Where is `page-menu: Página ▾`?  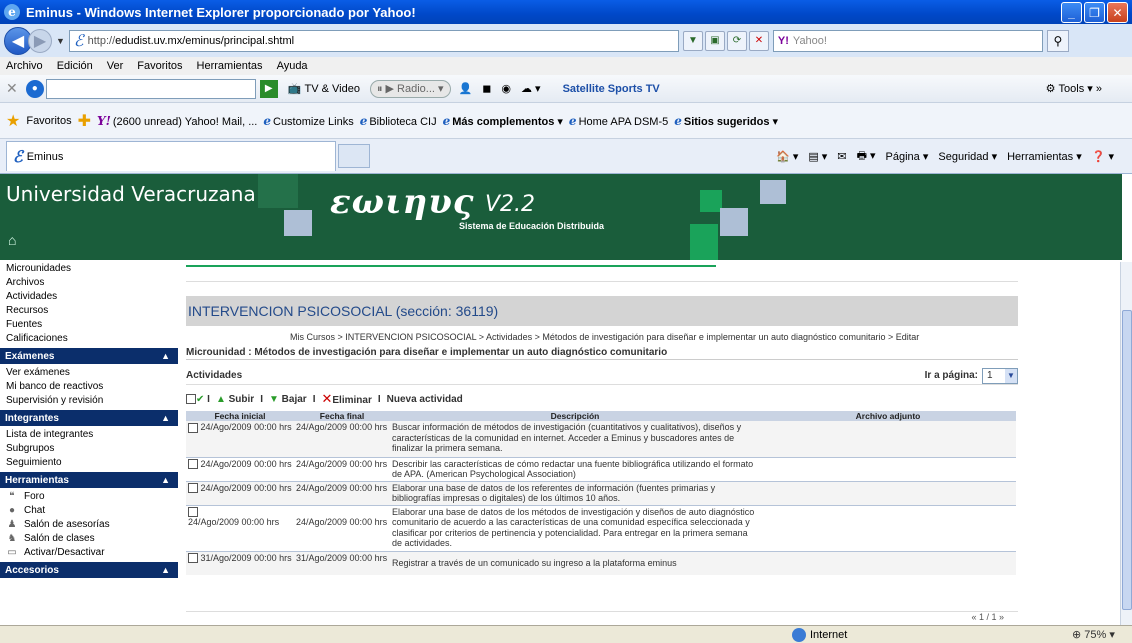 page-menu: Página ▾ is located at coordinates (907, 156).